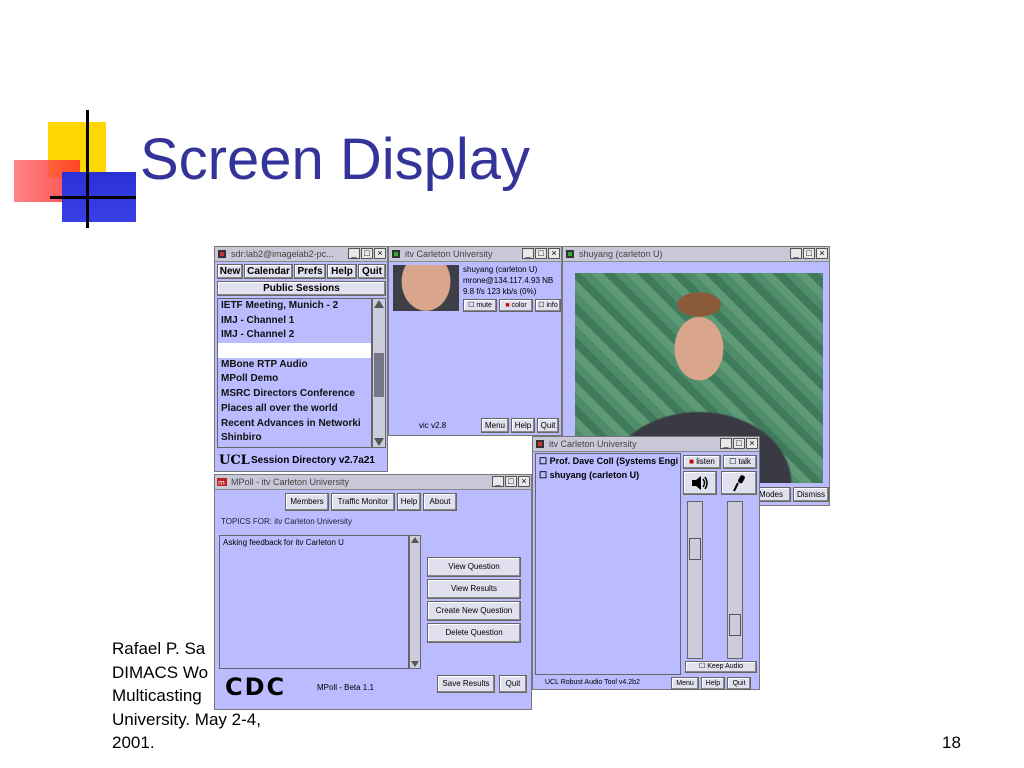 Image resolution: width=1024 pixels, height=768 pixels. I want to click on traffic-monitor-tab: Traffic Monitor, so click(363, 502).